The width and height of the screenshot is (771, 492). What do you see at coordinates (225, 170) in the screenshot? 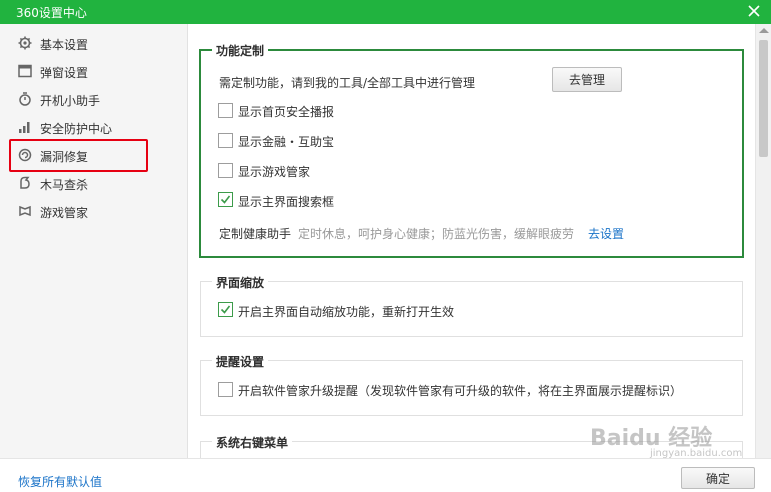
I see `show-game-manager-checkbox` at bounding box center [225, 170].